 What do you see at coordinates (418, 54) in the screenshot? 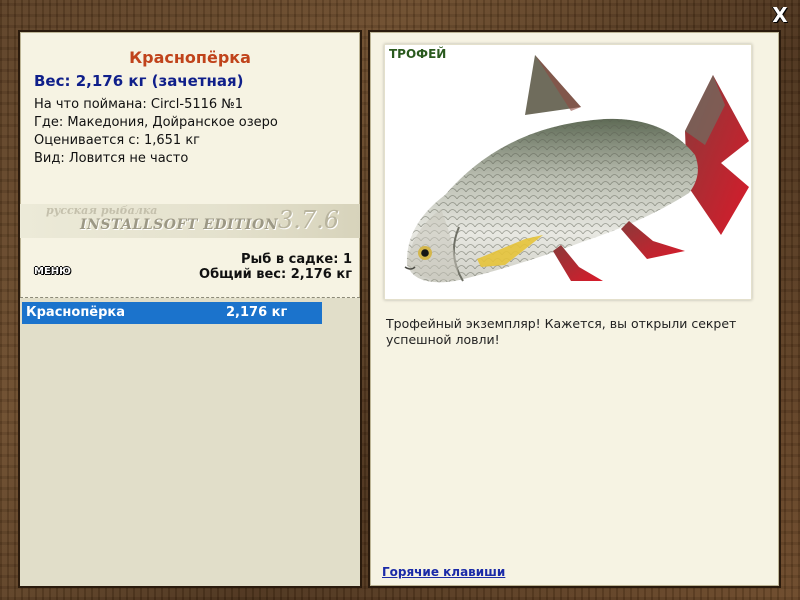
I see `trophy-badge: ТРОФЕЙ` at bounding box center [418, 54].